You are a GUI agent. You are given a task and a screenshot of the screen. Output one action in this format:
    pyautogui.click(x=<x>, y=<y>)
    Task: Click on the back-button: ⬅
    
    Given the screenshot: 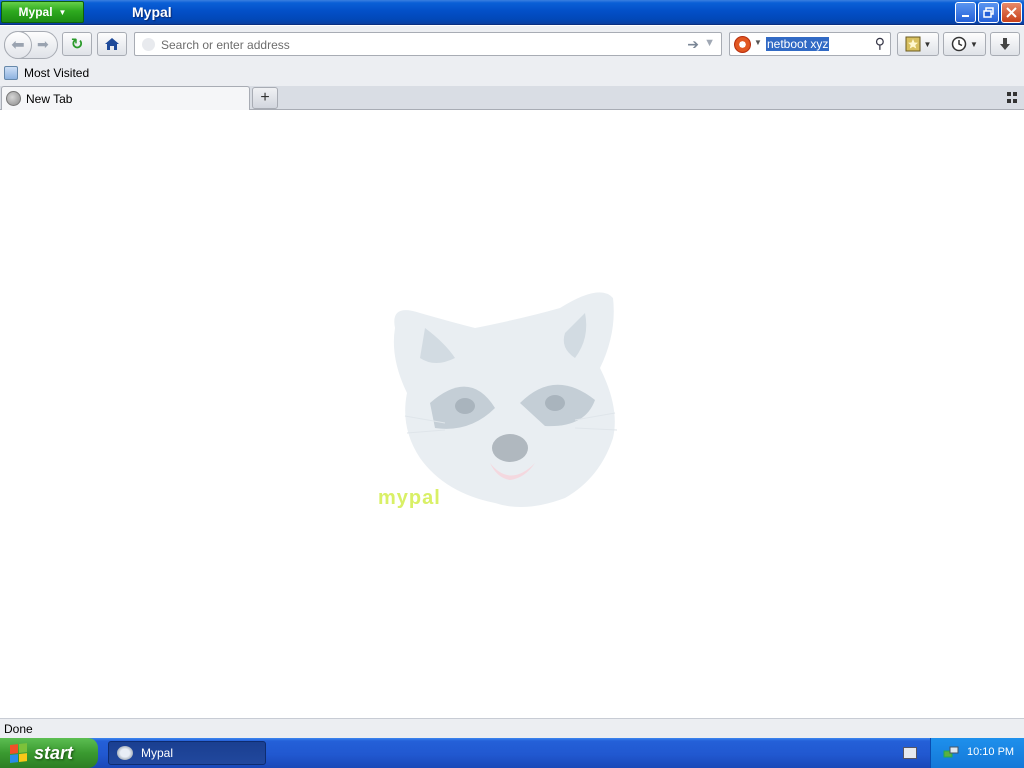 What is the action you would take?
    pyautogui.click(x=18, y=45)
    